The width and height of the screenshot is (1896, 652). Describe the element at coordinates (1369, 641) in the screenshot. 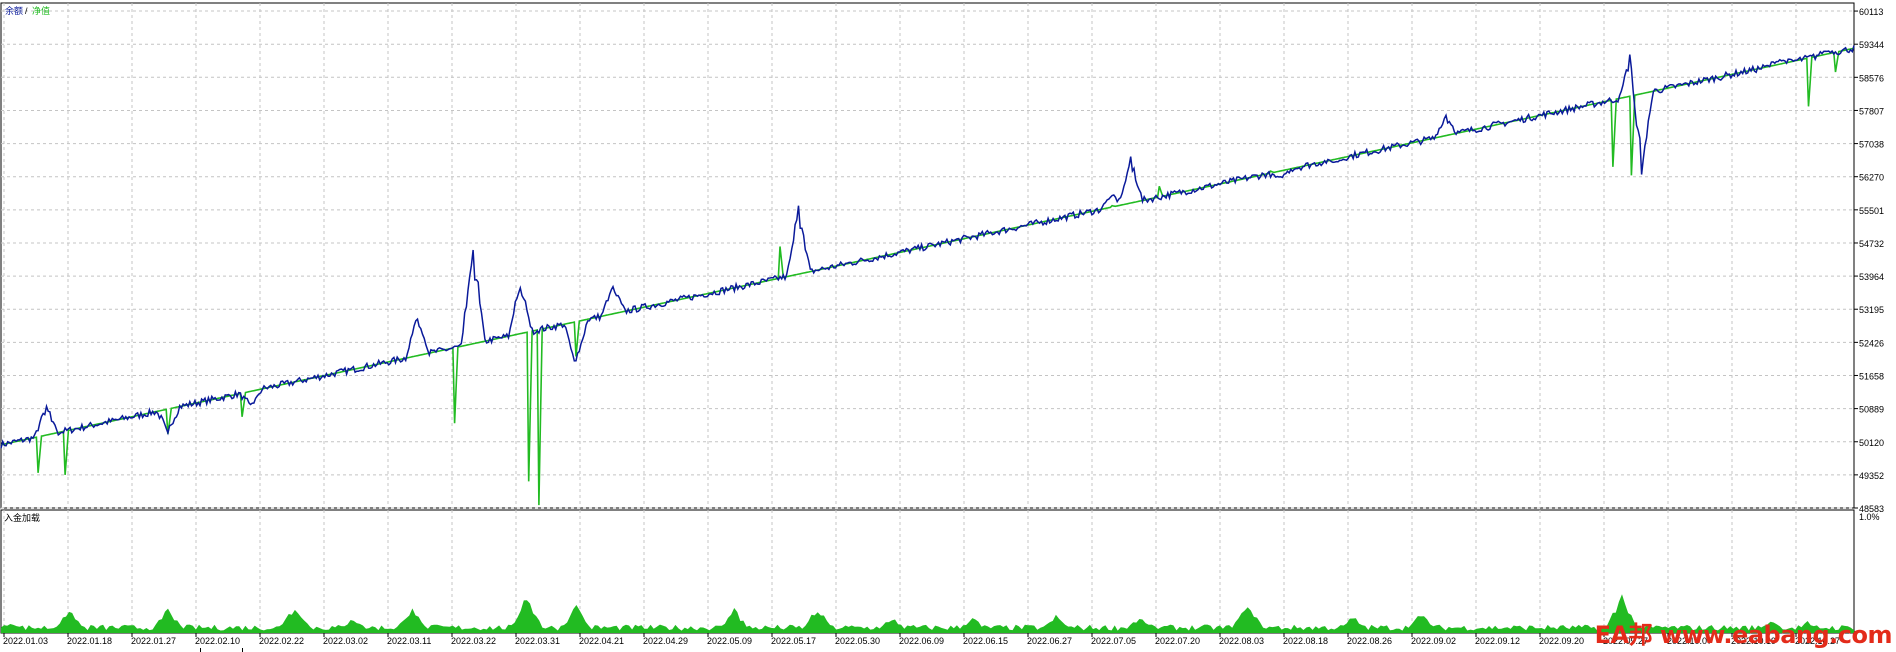

I see `x-tick-label: 2022.08.26` at that location.